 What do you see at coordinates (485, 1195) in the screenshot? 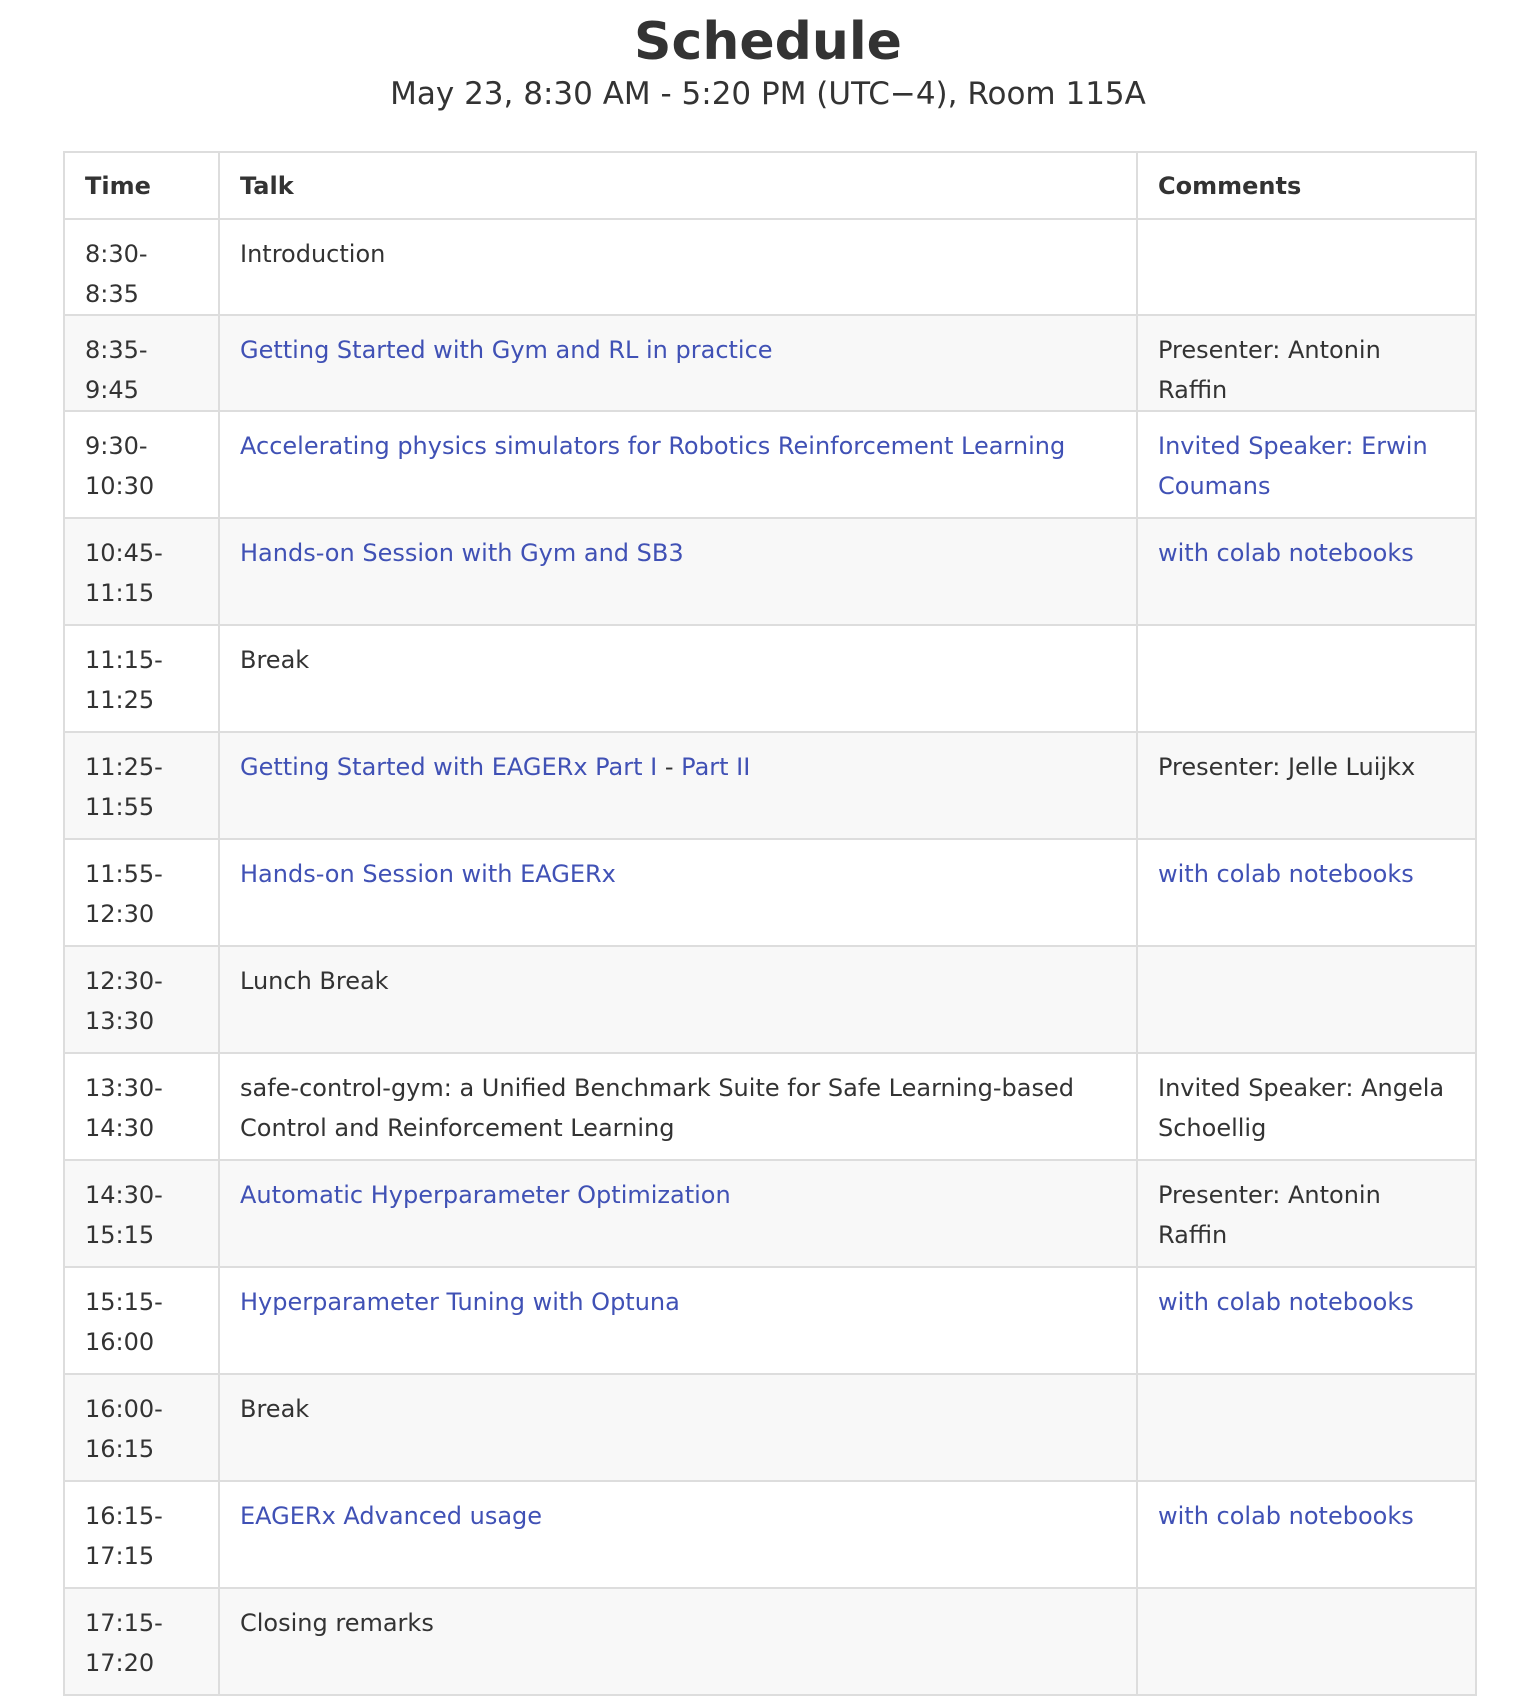
I see `talk-link: Automatic Hyperparameter Optimization` at bounding box center [485, 1195].